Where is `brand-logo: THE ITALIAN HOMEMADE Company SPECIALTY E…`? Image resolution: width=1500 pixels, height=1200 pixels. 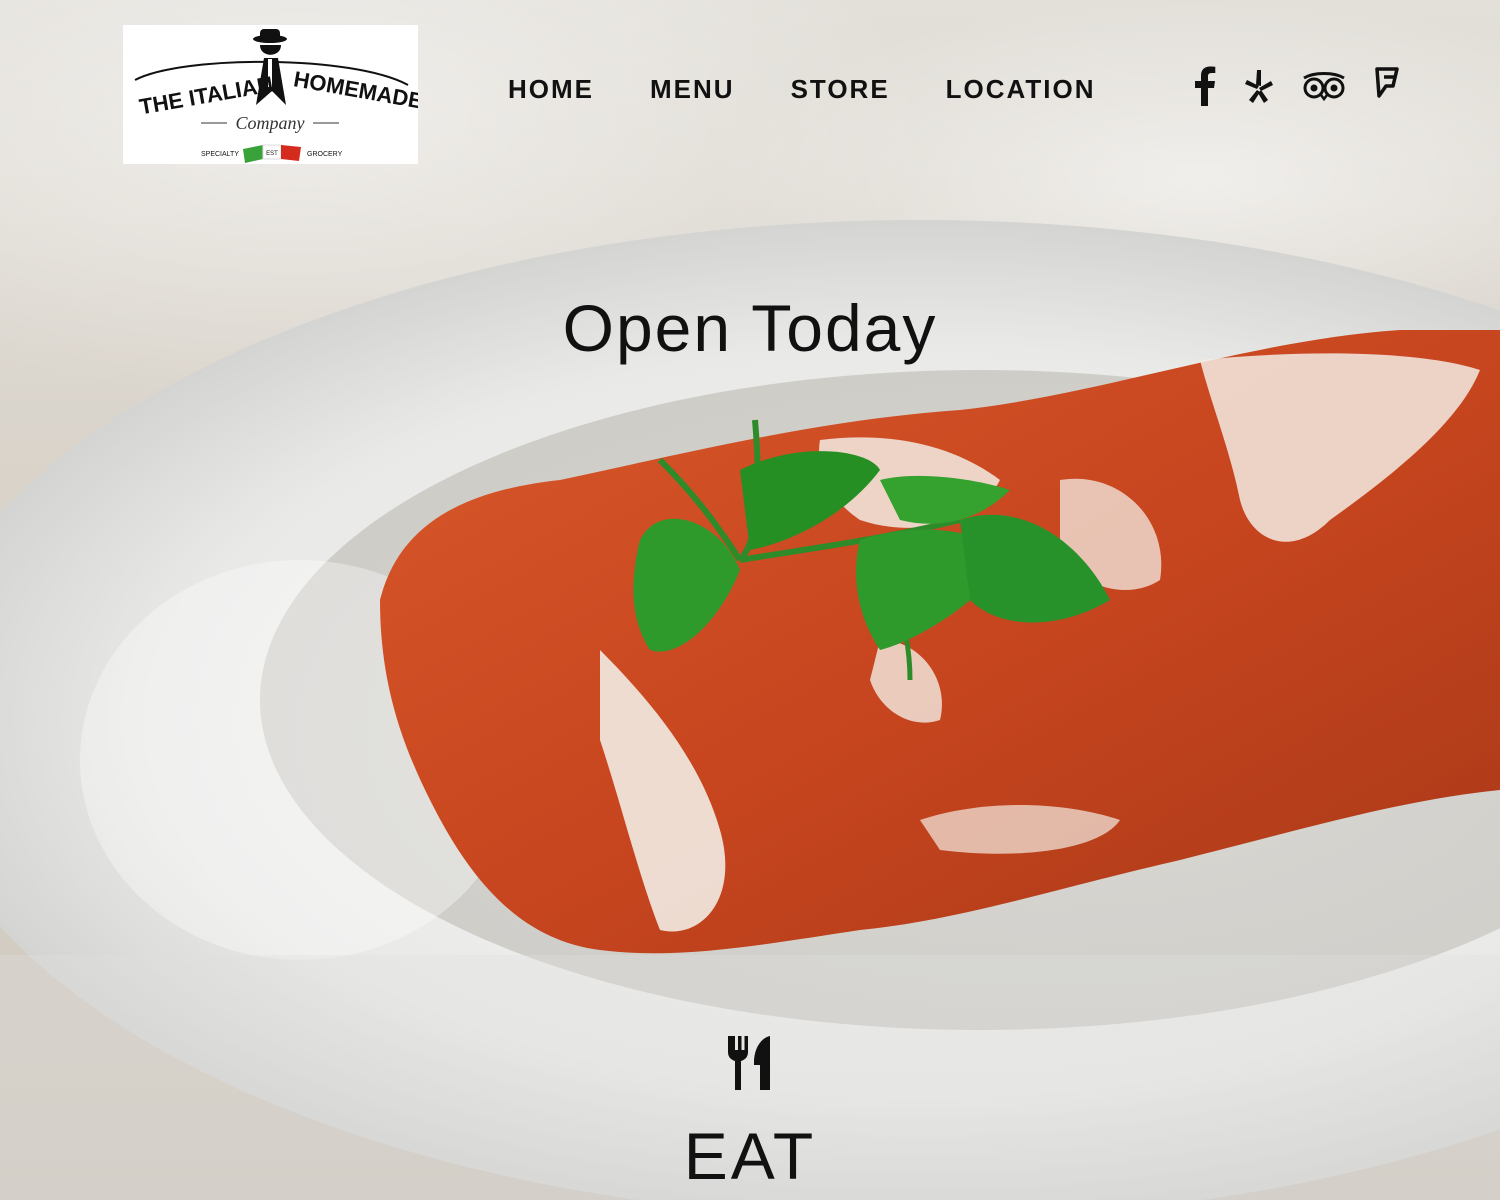
brand-logo: THE ITALIAN HOMEMADE Company SPECIALTY E… is located at coordinates (270, 94).